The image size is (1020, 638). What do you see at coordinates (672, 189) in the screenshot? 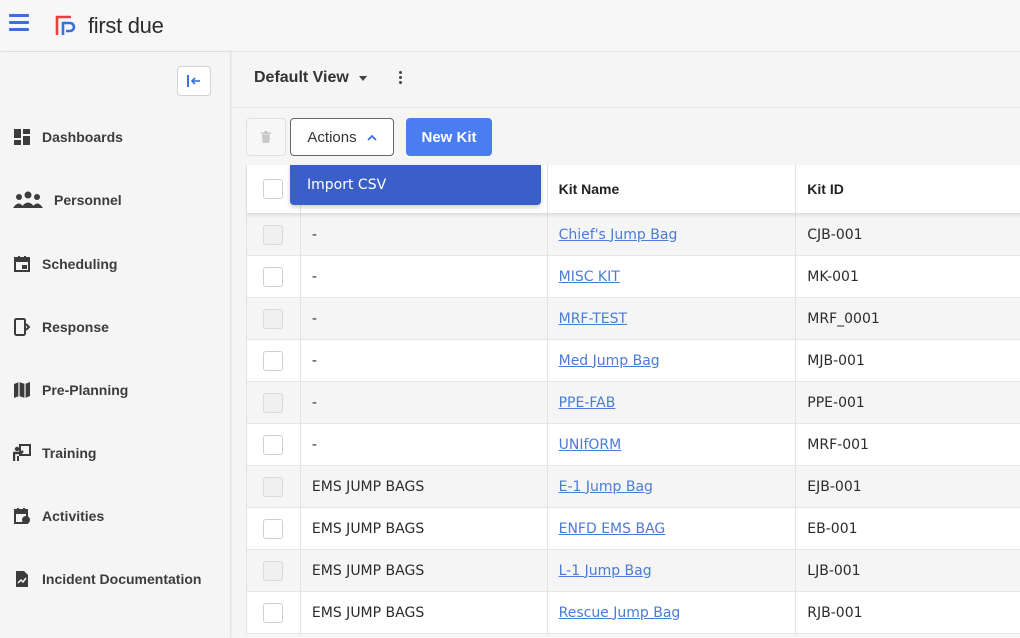
I see `column-header-kit-name: Kit Name` at bounding box center [672, 189].